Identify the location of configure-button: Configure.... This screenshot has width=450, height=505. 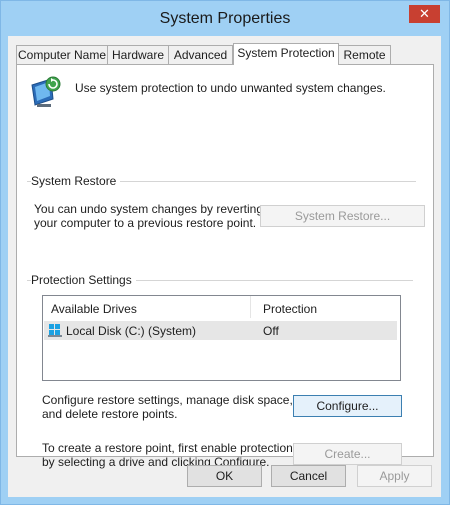
(347, 406).